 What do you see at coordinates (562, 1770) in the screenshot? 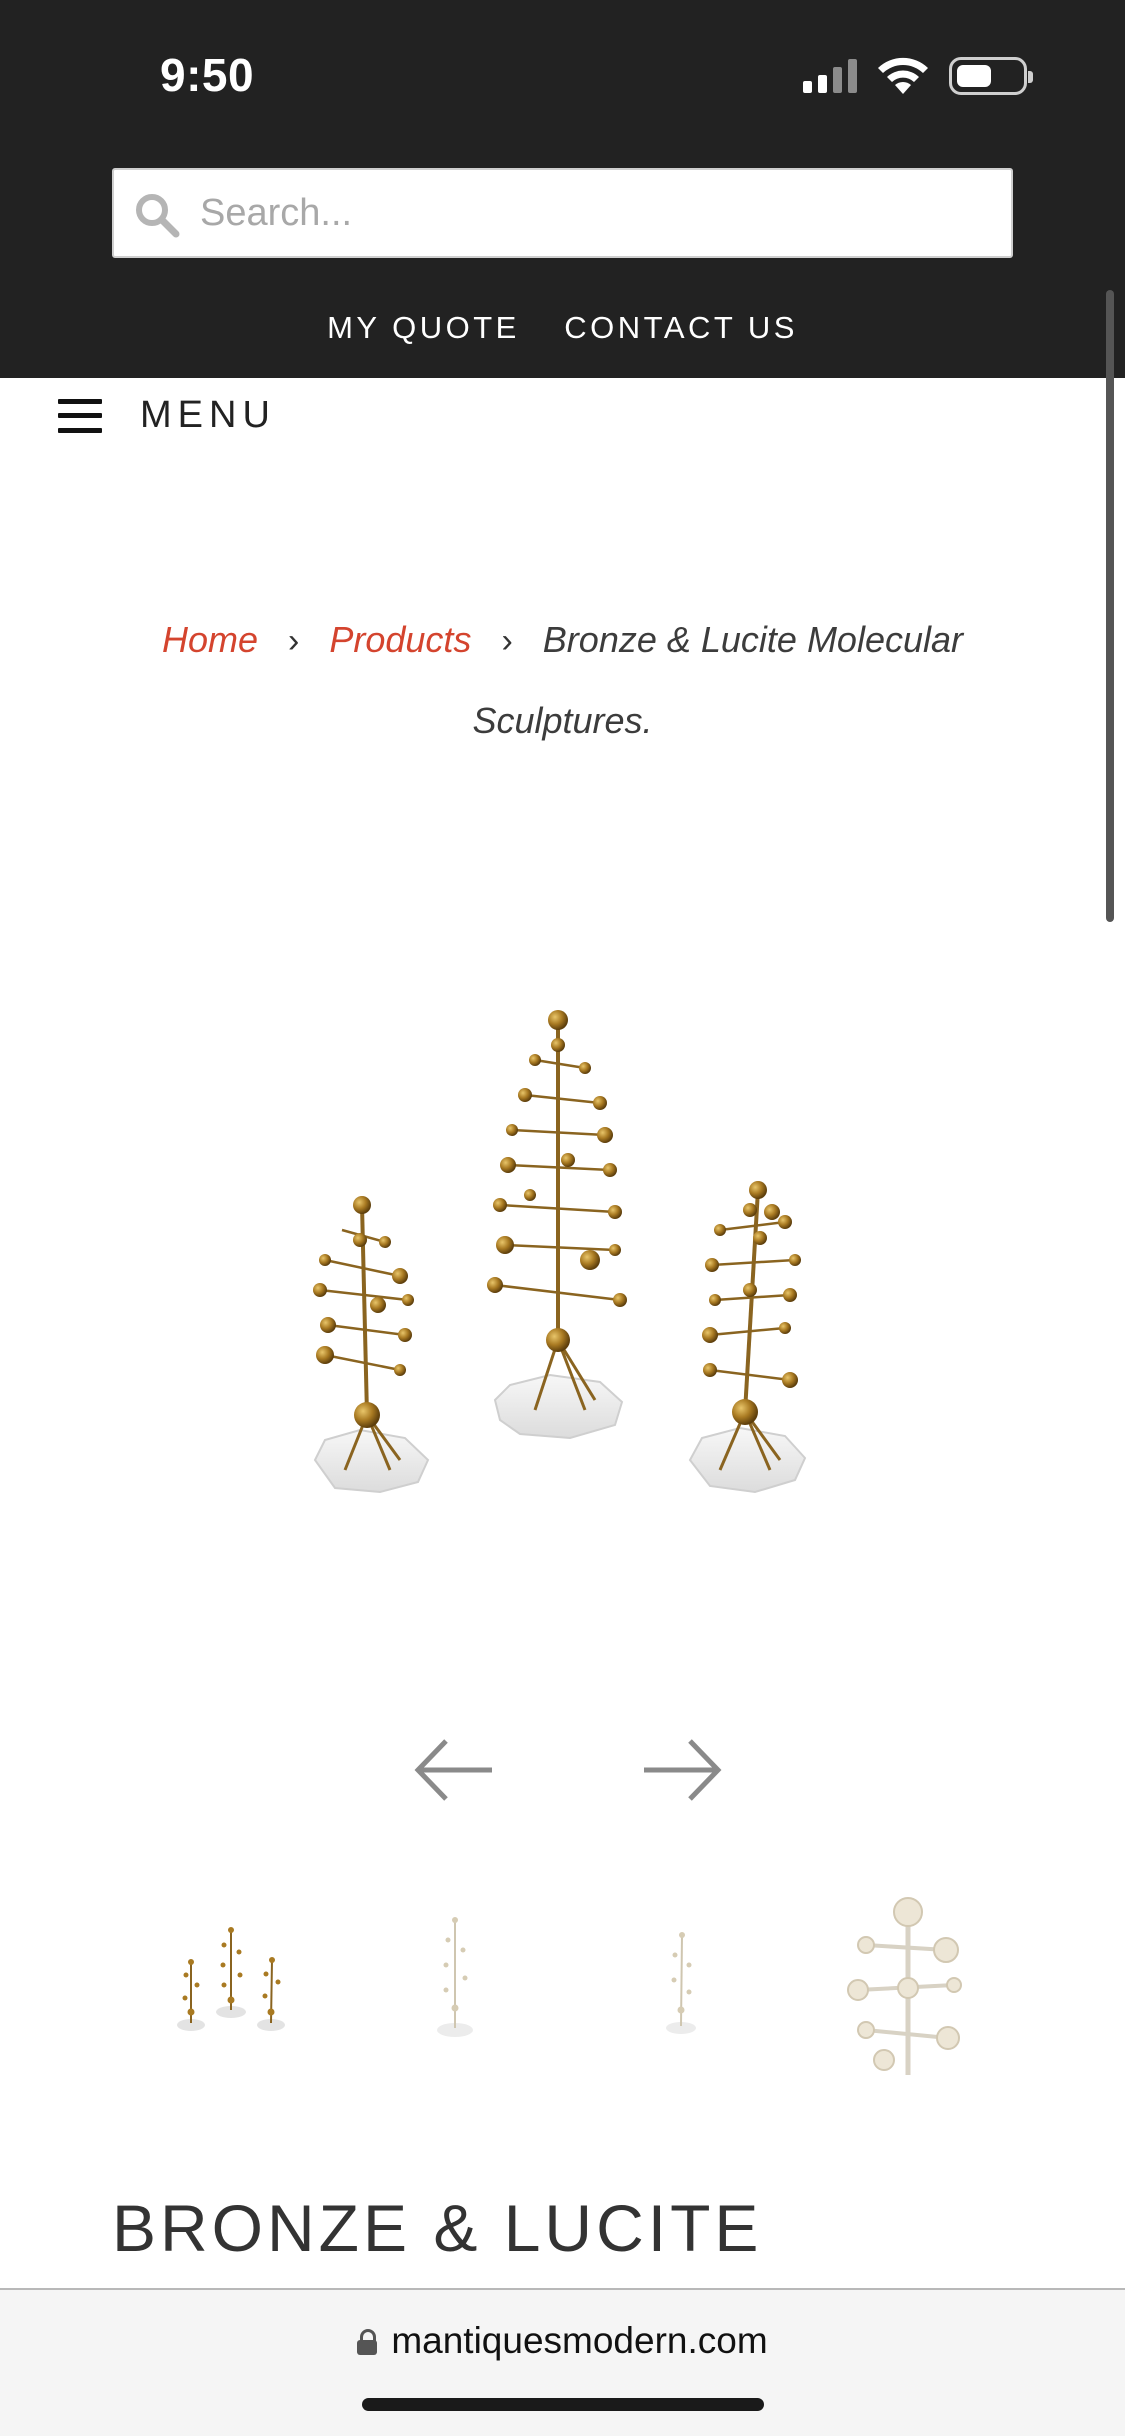
I see `carousel-controls` at bounding box center [562, 1770].